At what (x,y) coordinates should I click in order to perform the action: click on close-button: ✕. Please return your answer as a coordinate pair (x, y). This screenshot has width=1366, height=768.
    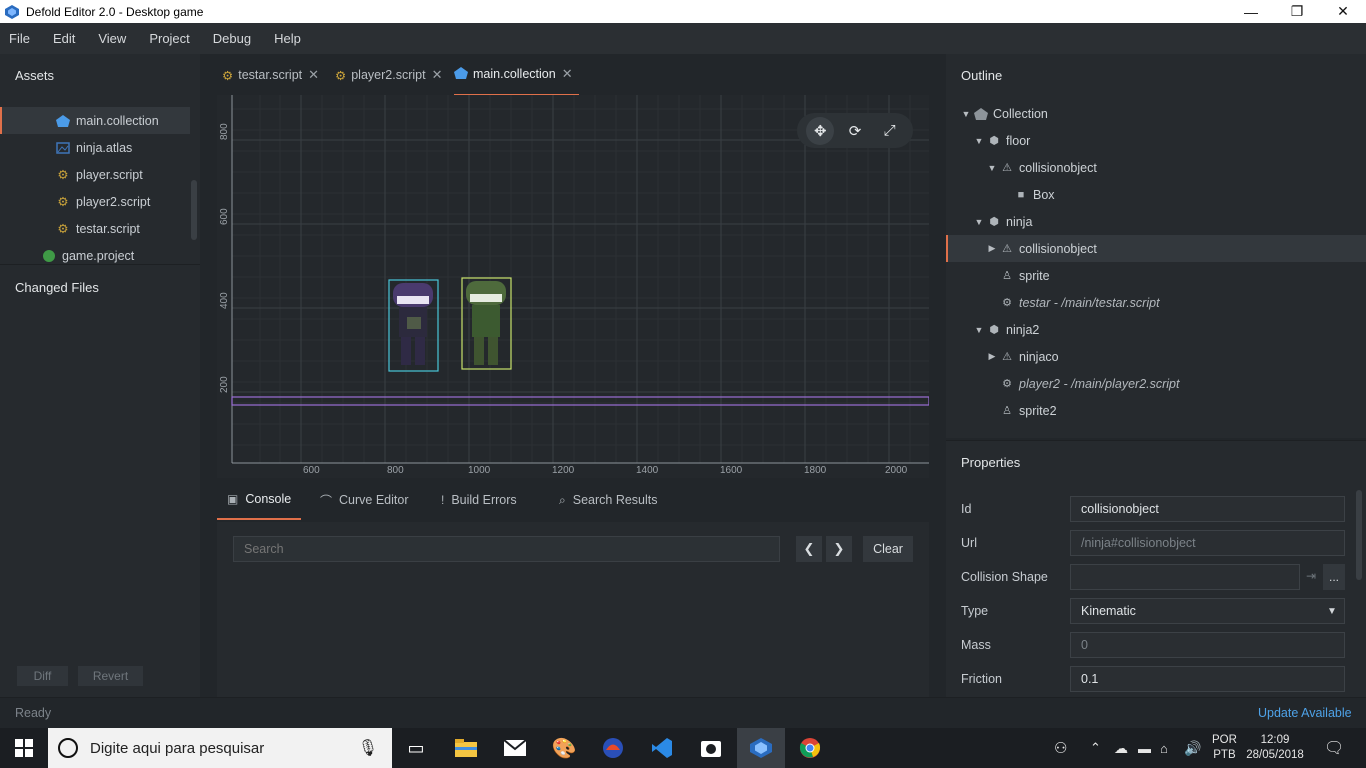
    Looking at the image, I should click on (1343, 11).